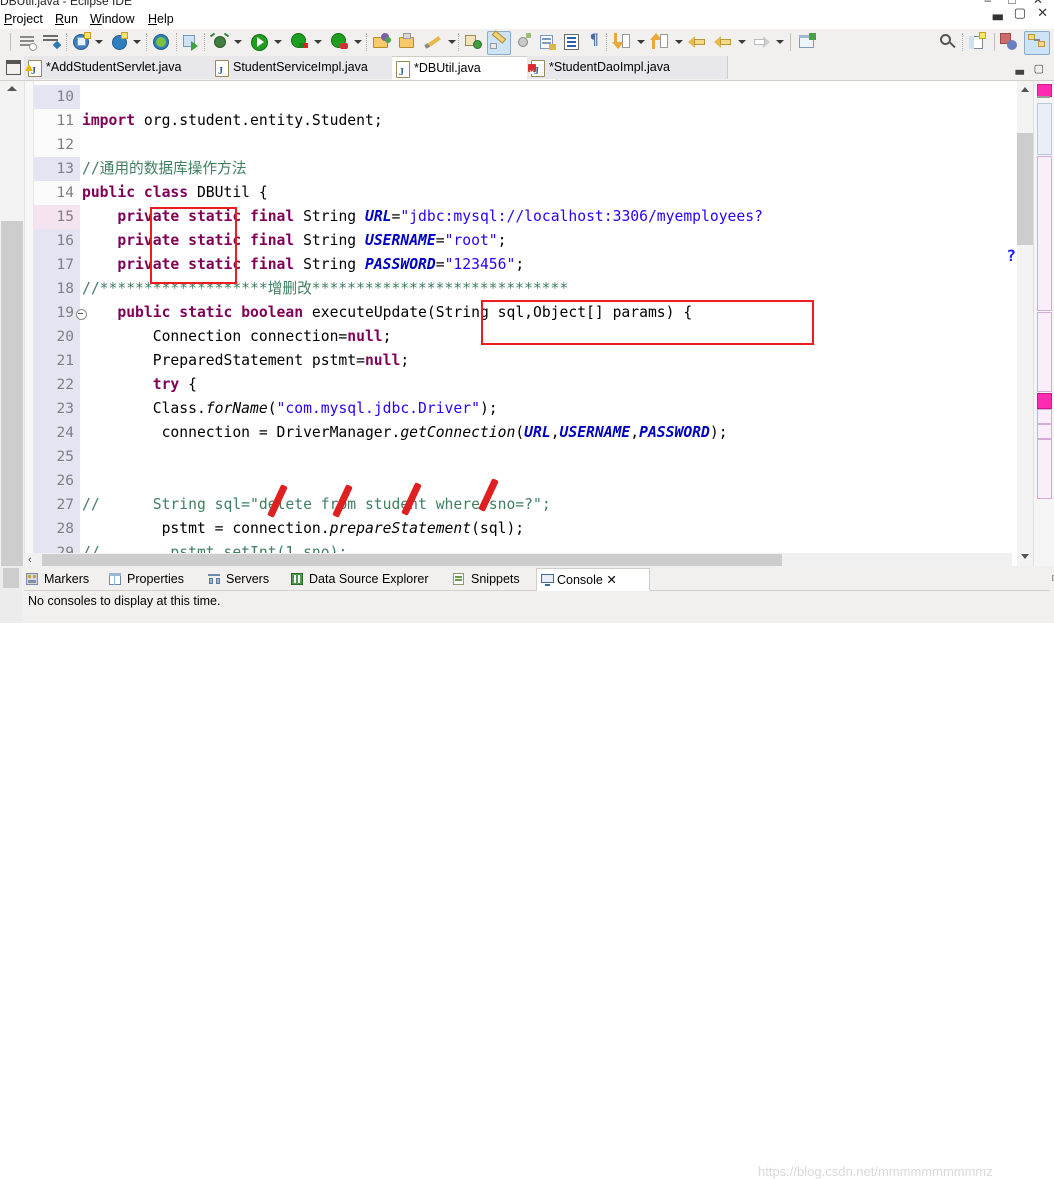  I want to click on forward-dropdown-icon, so click(780, 42).